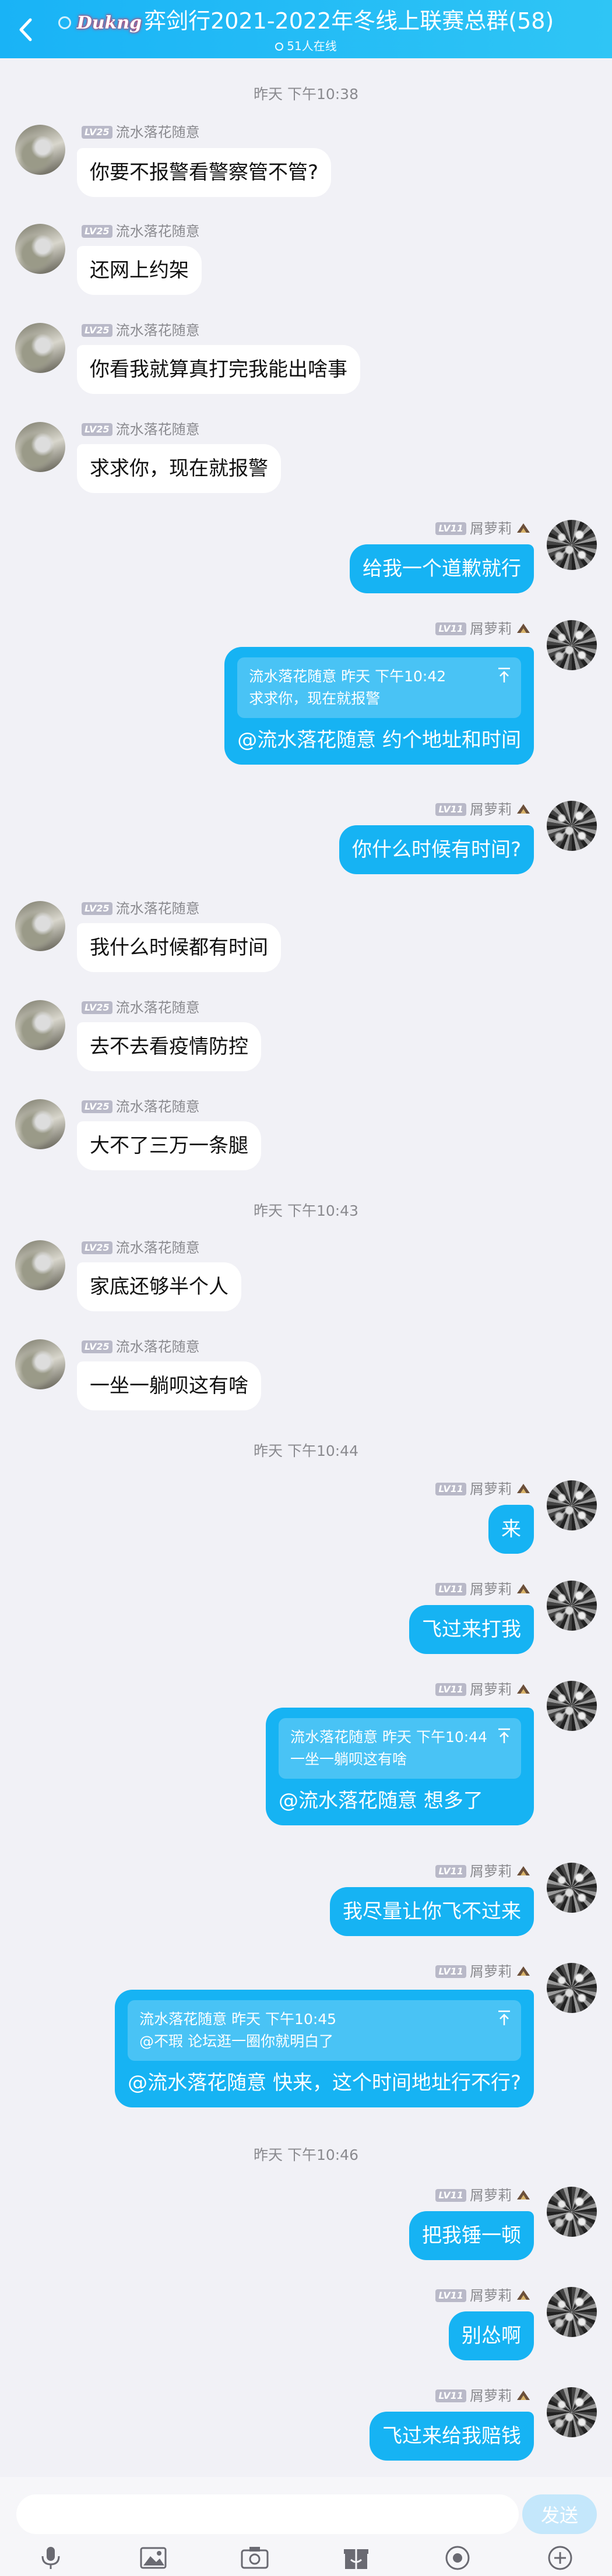  I want to click on message-bubble: 你要不报警看警察管不管?, so click(204, 173).